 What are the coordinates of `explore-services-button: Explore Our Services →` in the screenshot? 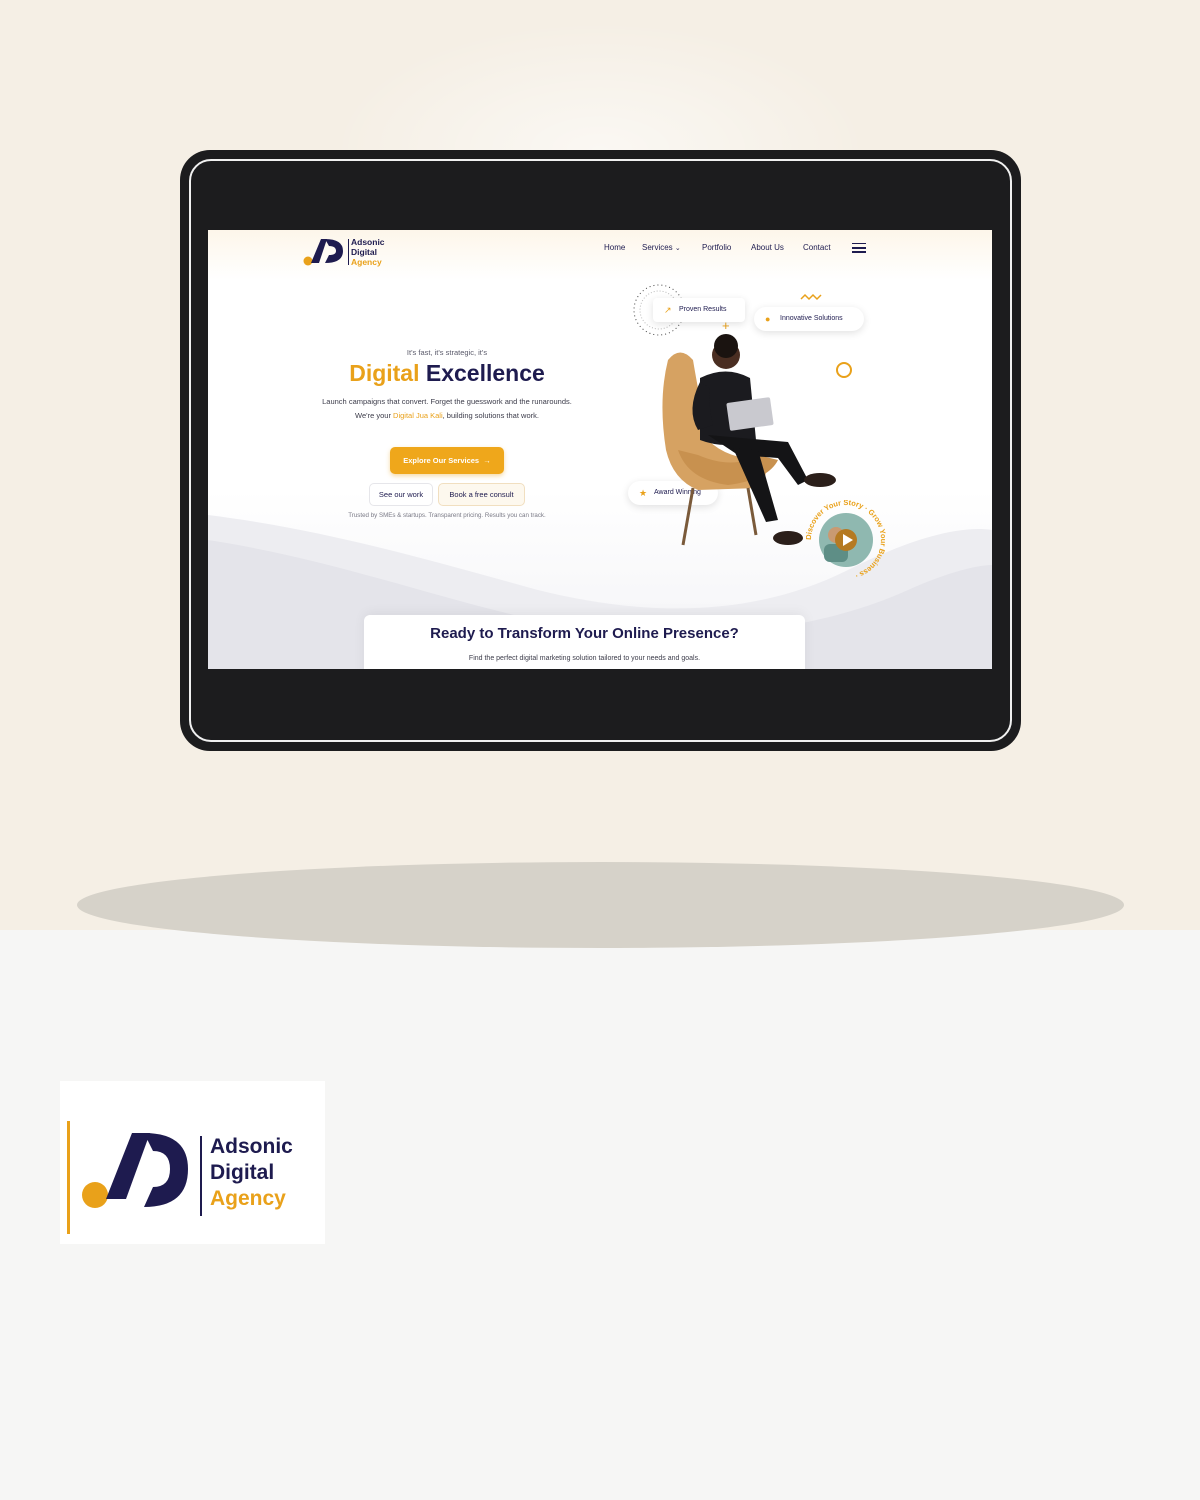 It's located at (447, 460).